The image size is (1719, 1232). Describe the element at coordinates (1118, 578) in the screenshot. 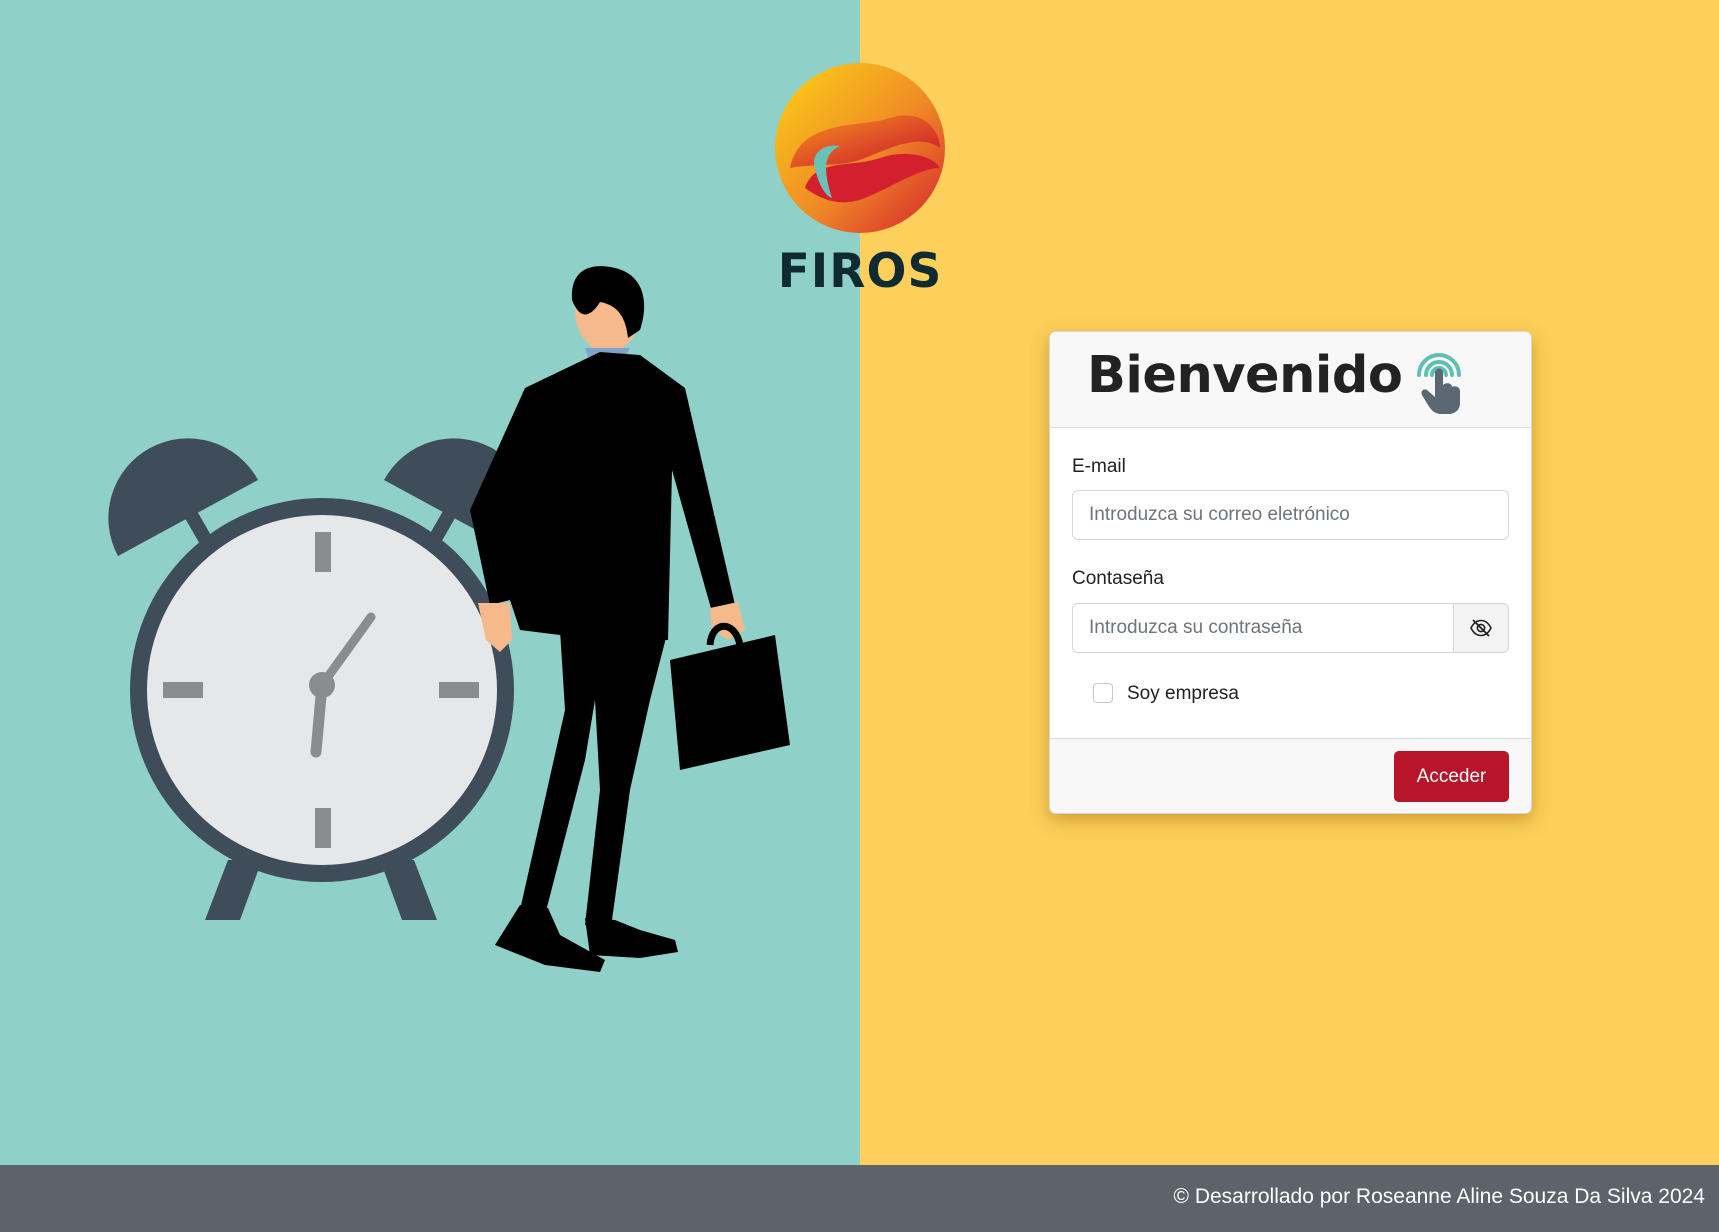

I see `password-label: Contaseña` at that location.